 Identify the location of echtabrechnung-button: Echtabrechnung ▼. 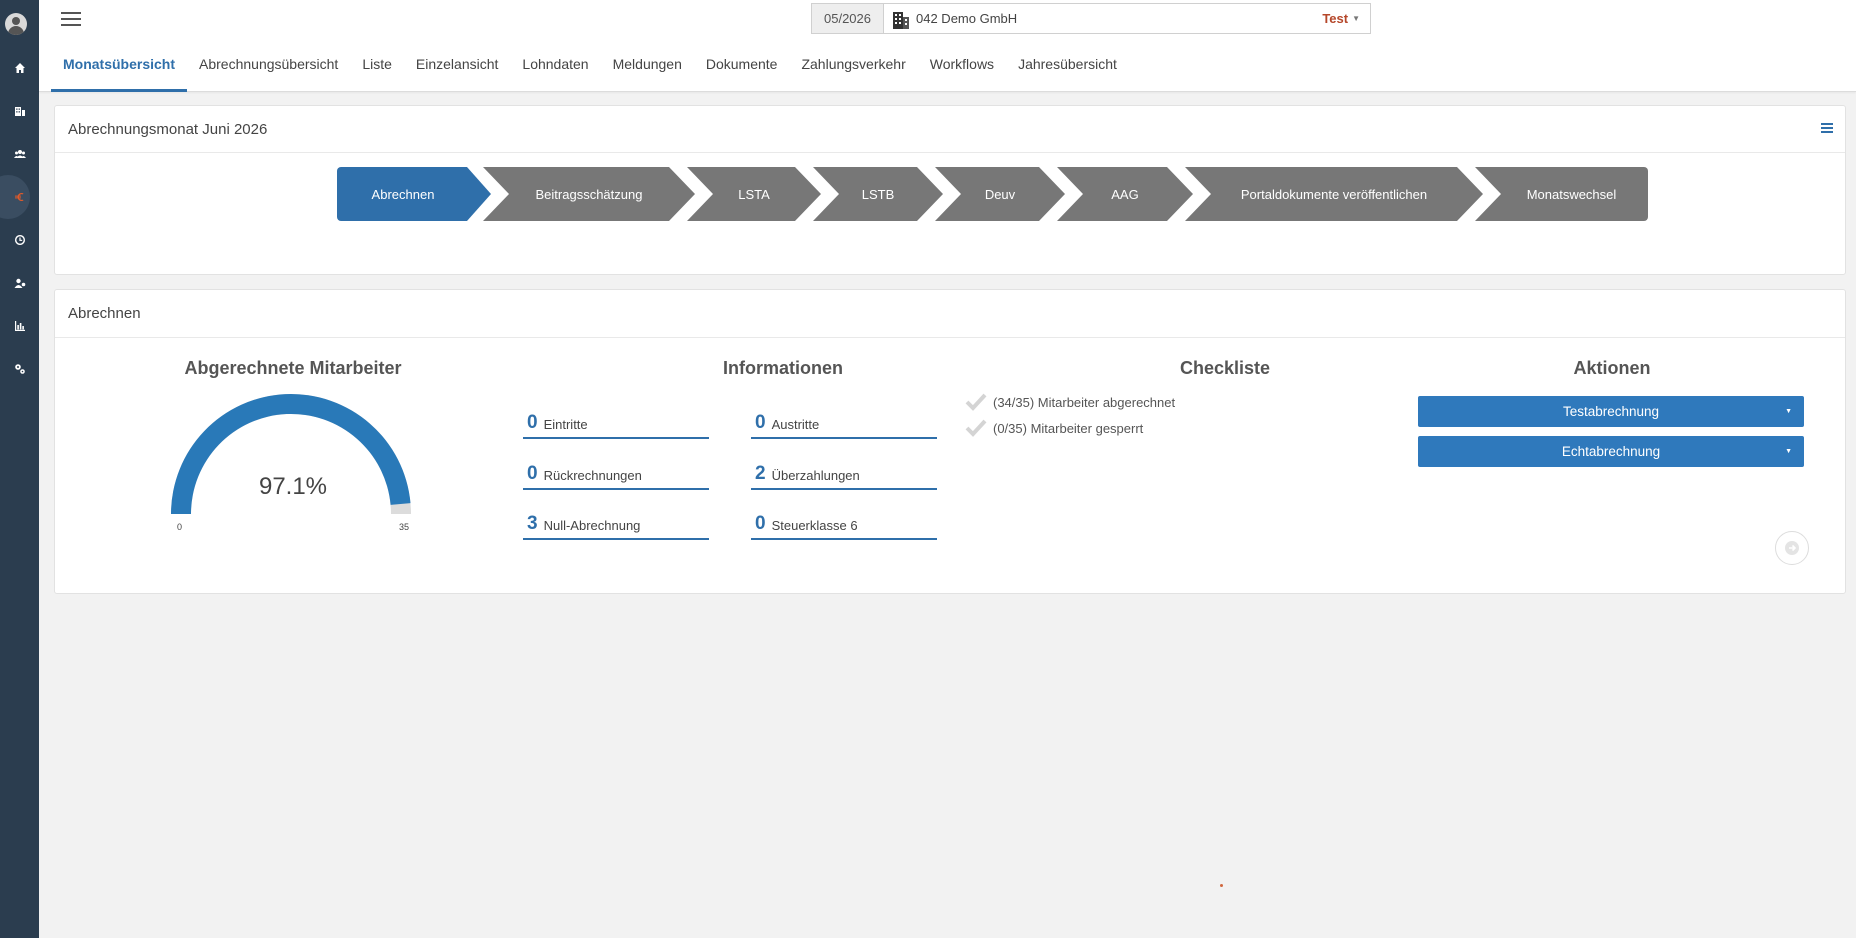
(1611, 451).